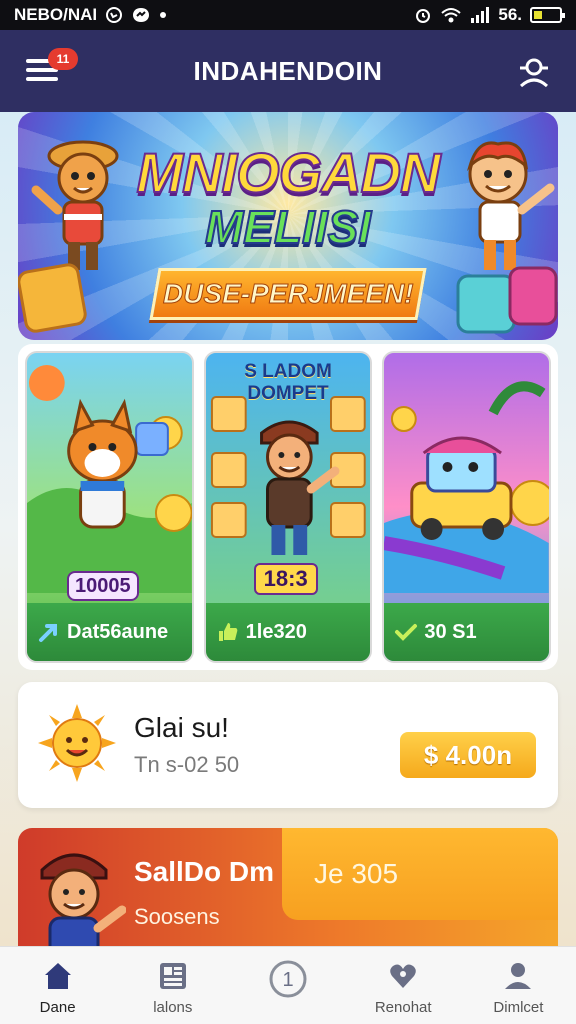 This screenshot has width=576, height=1024. What do you see at coordinates (173, 976) in the screenshot?
I see `grid-icon` at bounding box center [173, 976].